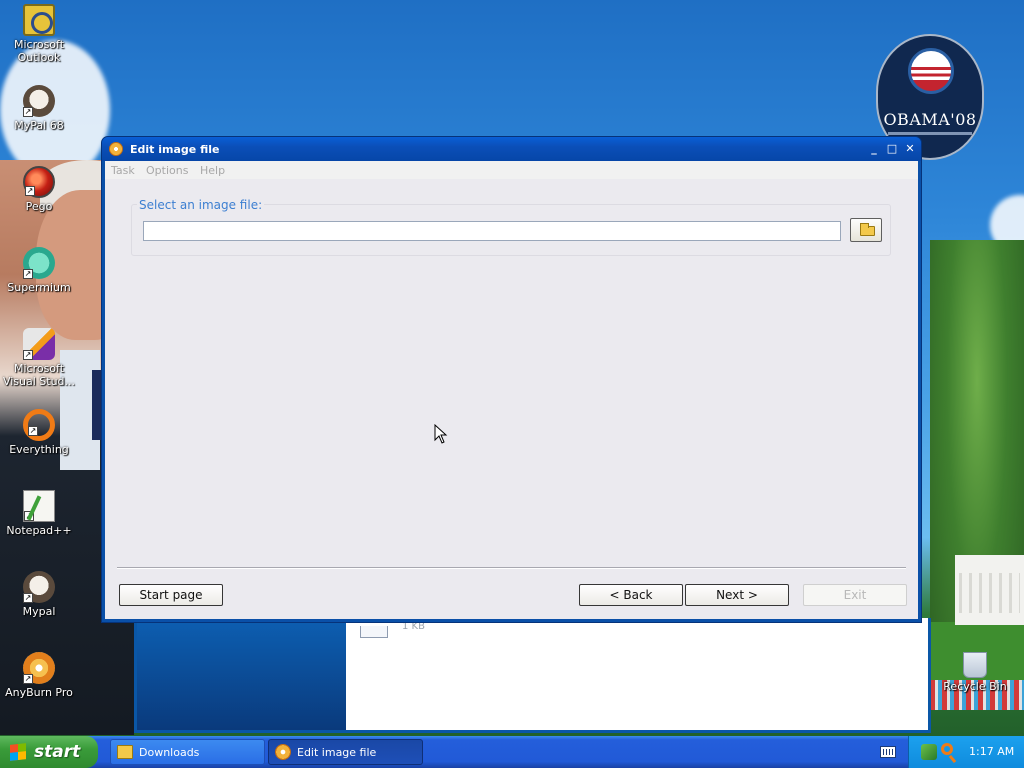 This screenshot has height=768, width=1024. I want to click on background-explorer-window: 1 KB, so click(532, 675).